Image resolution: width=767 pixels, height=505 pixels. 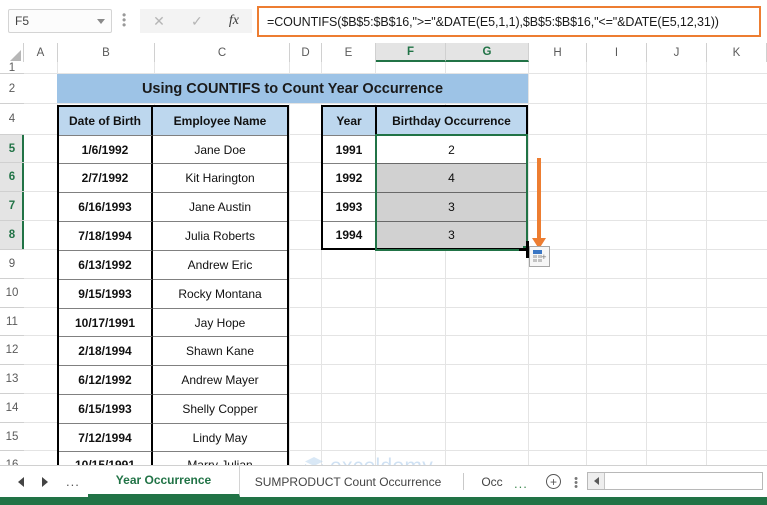 What do you see at coordinates (12, 149) in the screenshot?
I see `row-header-5: 5` at bounding box center [12, 149].